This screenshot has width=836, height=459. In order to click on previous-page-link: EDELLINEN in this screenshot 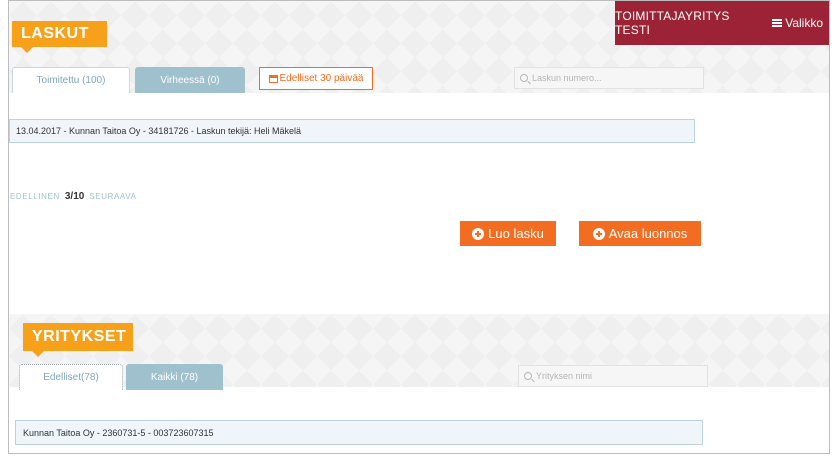, I will do `click(35, 196)`.